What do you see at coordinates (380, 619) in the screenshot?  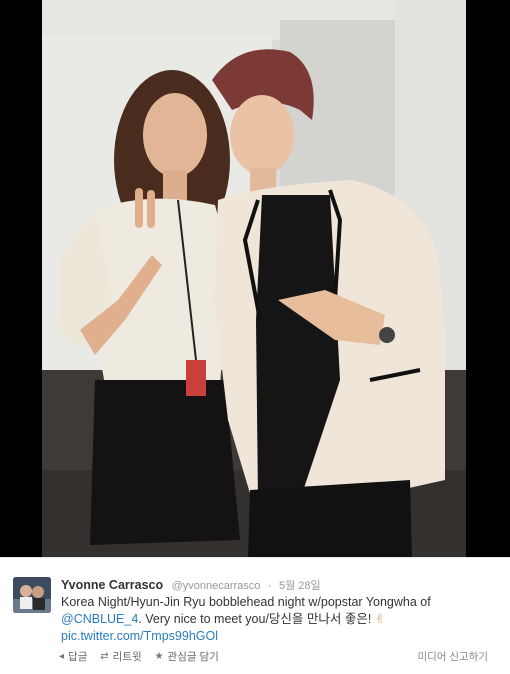 I see `peace-emoji-icon: ✌` at bounding box center [380, 619].